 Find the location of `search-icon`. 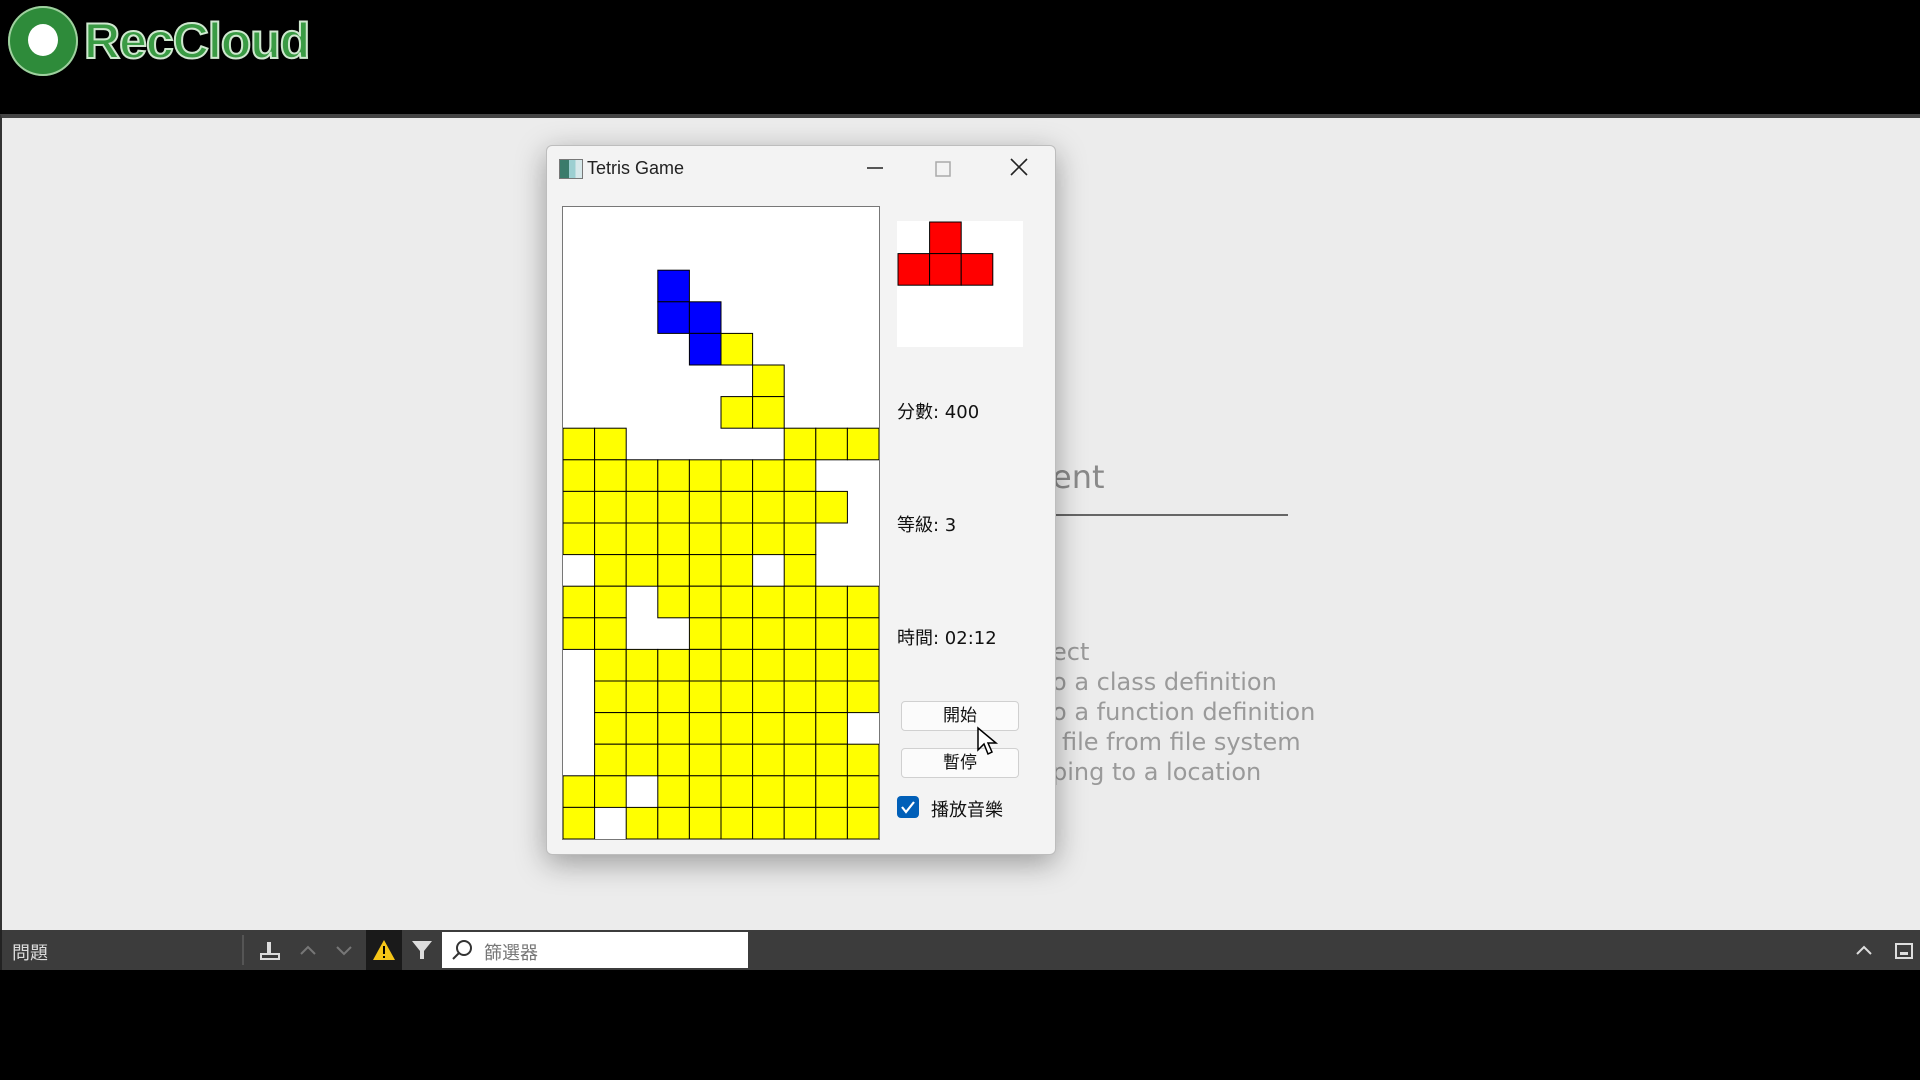

search-icon is located at coordinates (462, 950).